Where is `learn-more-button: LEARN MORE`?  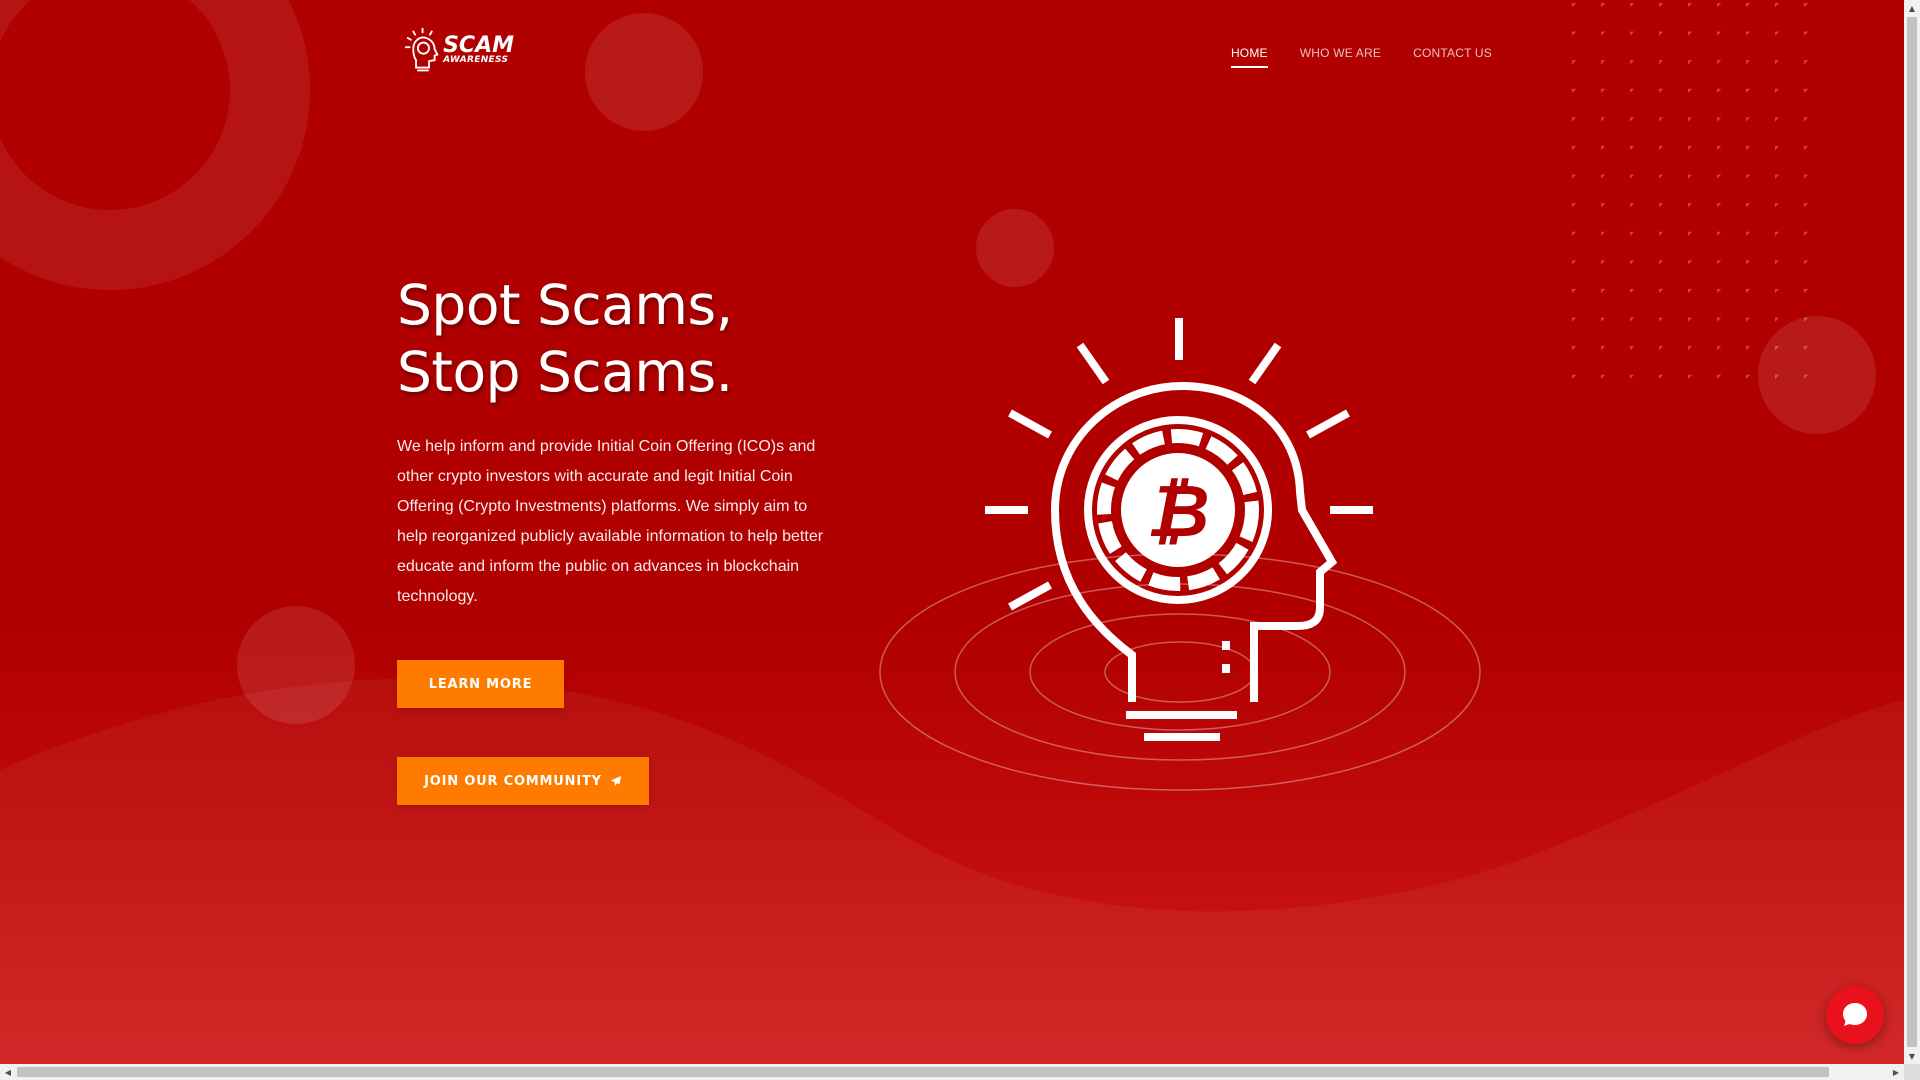 learn-more-button: LEARN MORE is located at coordinates (480, 684).